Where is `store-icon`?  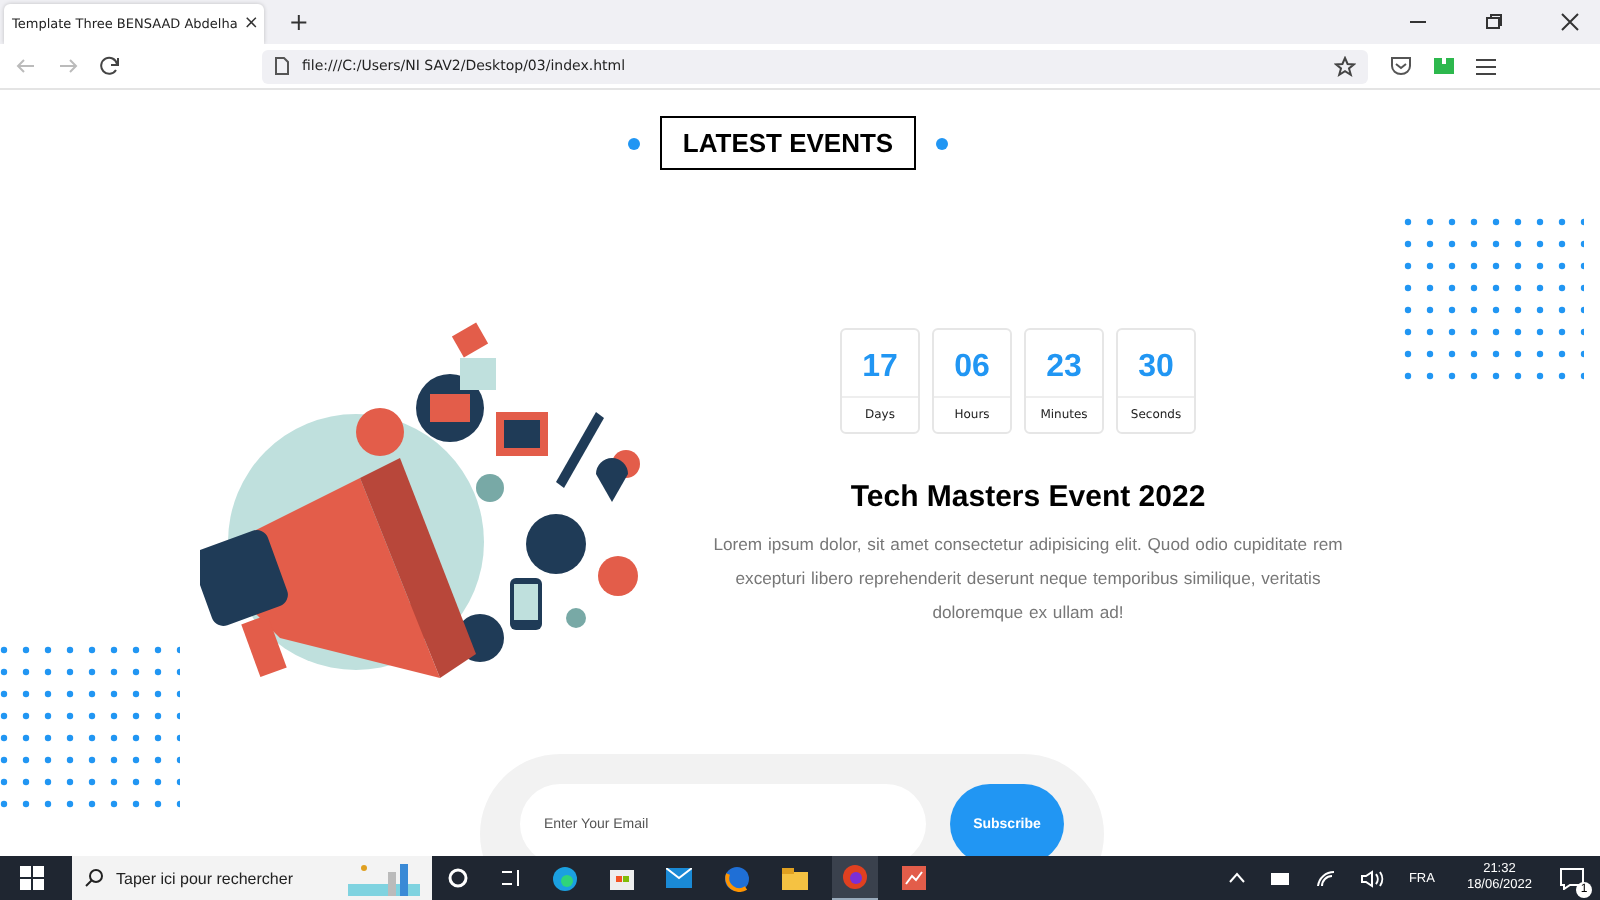 store-icon is located at coordinates (622, 878).